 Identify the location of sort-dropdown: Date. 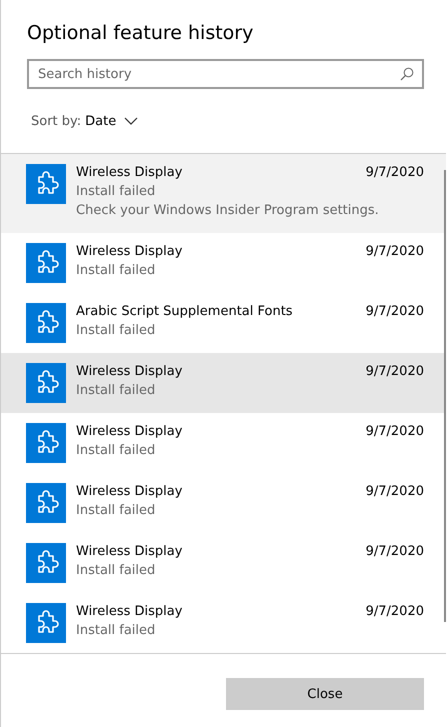
(111, 121).